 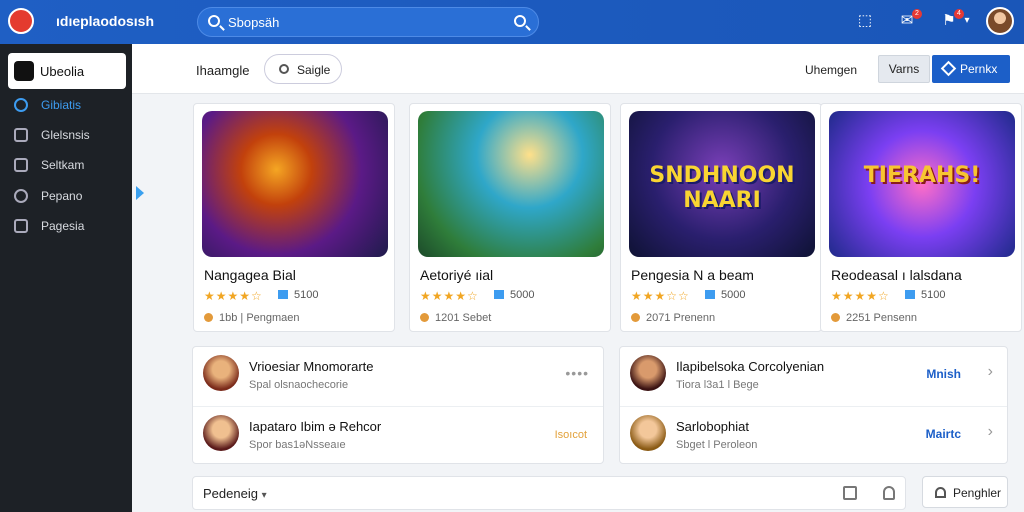 What do you see at coordinates (21, 21) in the screenshot?
I see `app-logo-icon` at bounding box center [21, 21].